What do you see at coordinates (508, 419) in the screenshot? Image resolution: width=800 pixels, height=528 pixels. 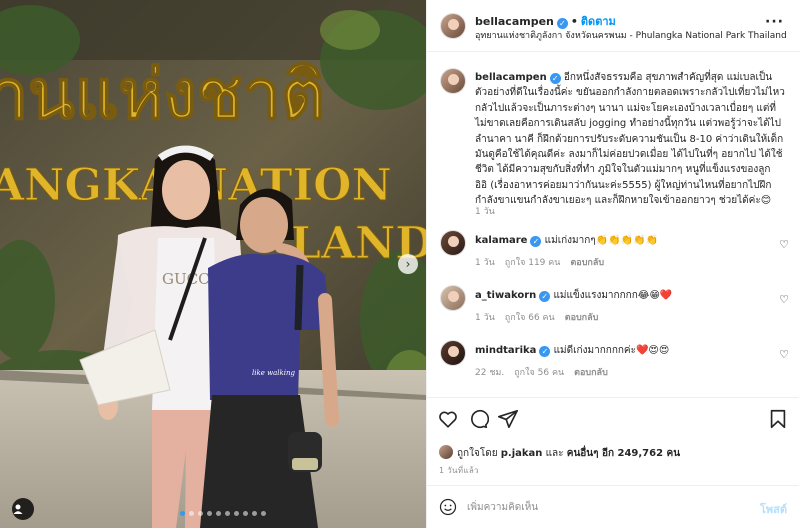 I see `send-icon` at bounding box center [508, 419].